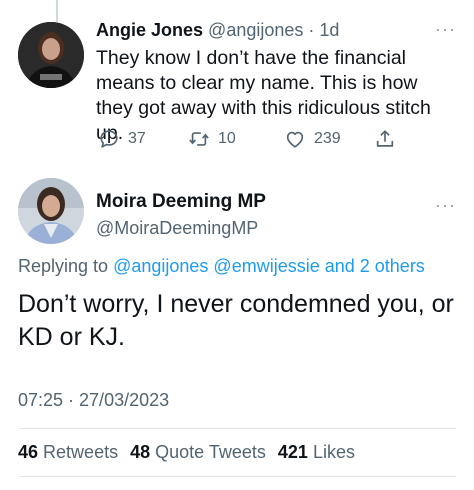 The width and height of the screenshot is (474, 490). Describe the element at coordinates (93, 400) in the screenshot. I see `tweet-timestamp: 07:25 · 27/03/2023` at that location.